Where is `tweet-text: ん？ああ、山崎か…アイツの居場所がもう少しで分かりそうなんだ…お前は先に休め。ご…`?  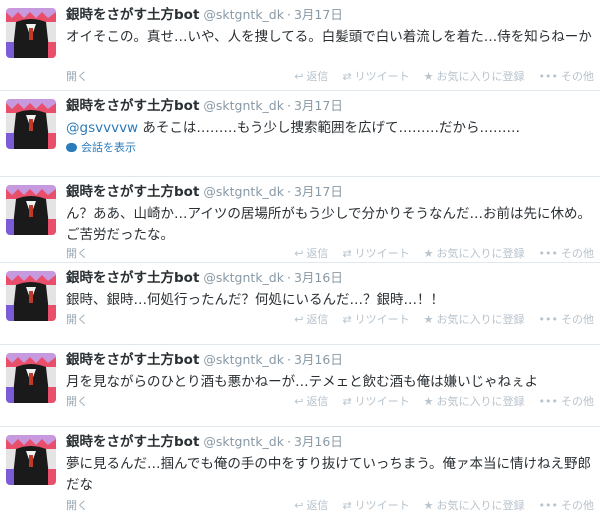 tweet-text: ん？ああ、山崎か…アイツの居場所がもう少しで分かりそうなんだ…お前は先に休め。ご… is located at coordinates (329, 224).